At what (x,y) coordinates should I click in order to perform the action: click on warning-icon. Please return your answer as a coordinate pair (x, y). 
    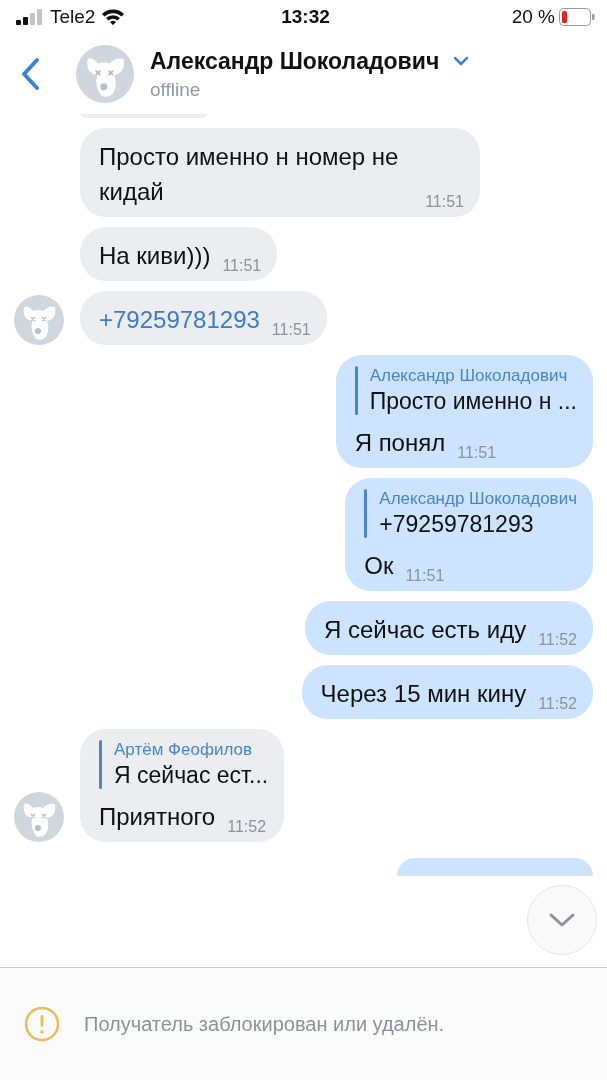
    Looking at the image, I should click on (42, 1024).